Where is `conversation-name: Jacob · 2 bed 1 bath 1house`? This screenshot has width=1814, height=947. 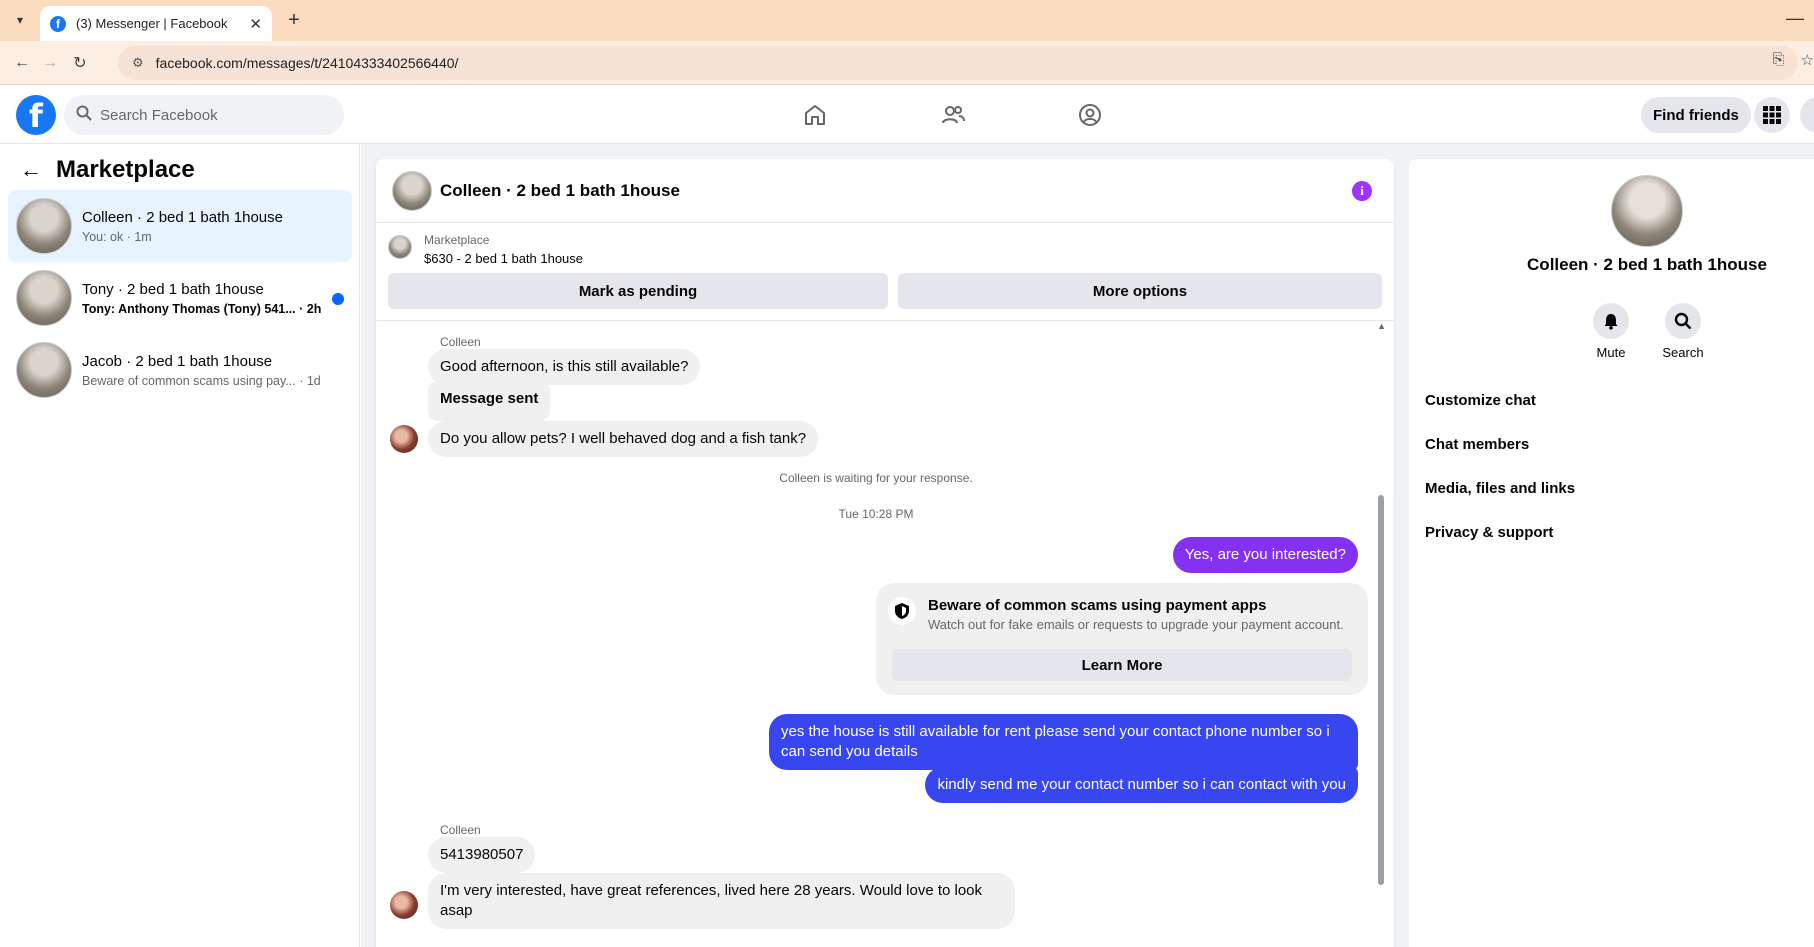 conversation-name: Jacob · 2 bed 1 bath 1house is located at coordinates (177, 361).